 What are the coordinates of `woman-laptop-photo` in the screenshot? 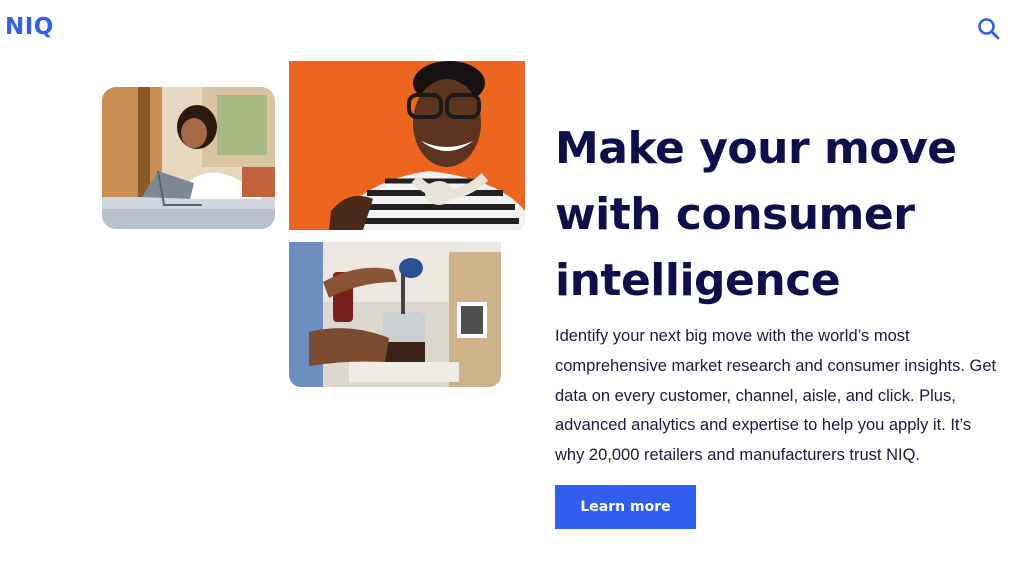 It's located at (188, 158).